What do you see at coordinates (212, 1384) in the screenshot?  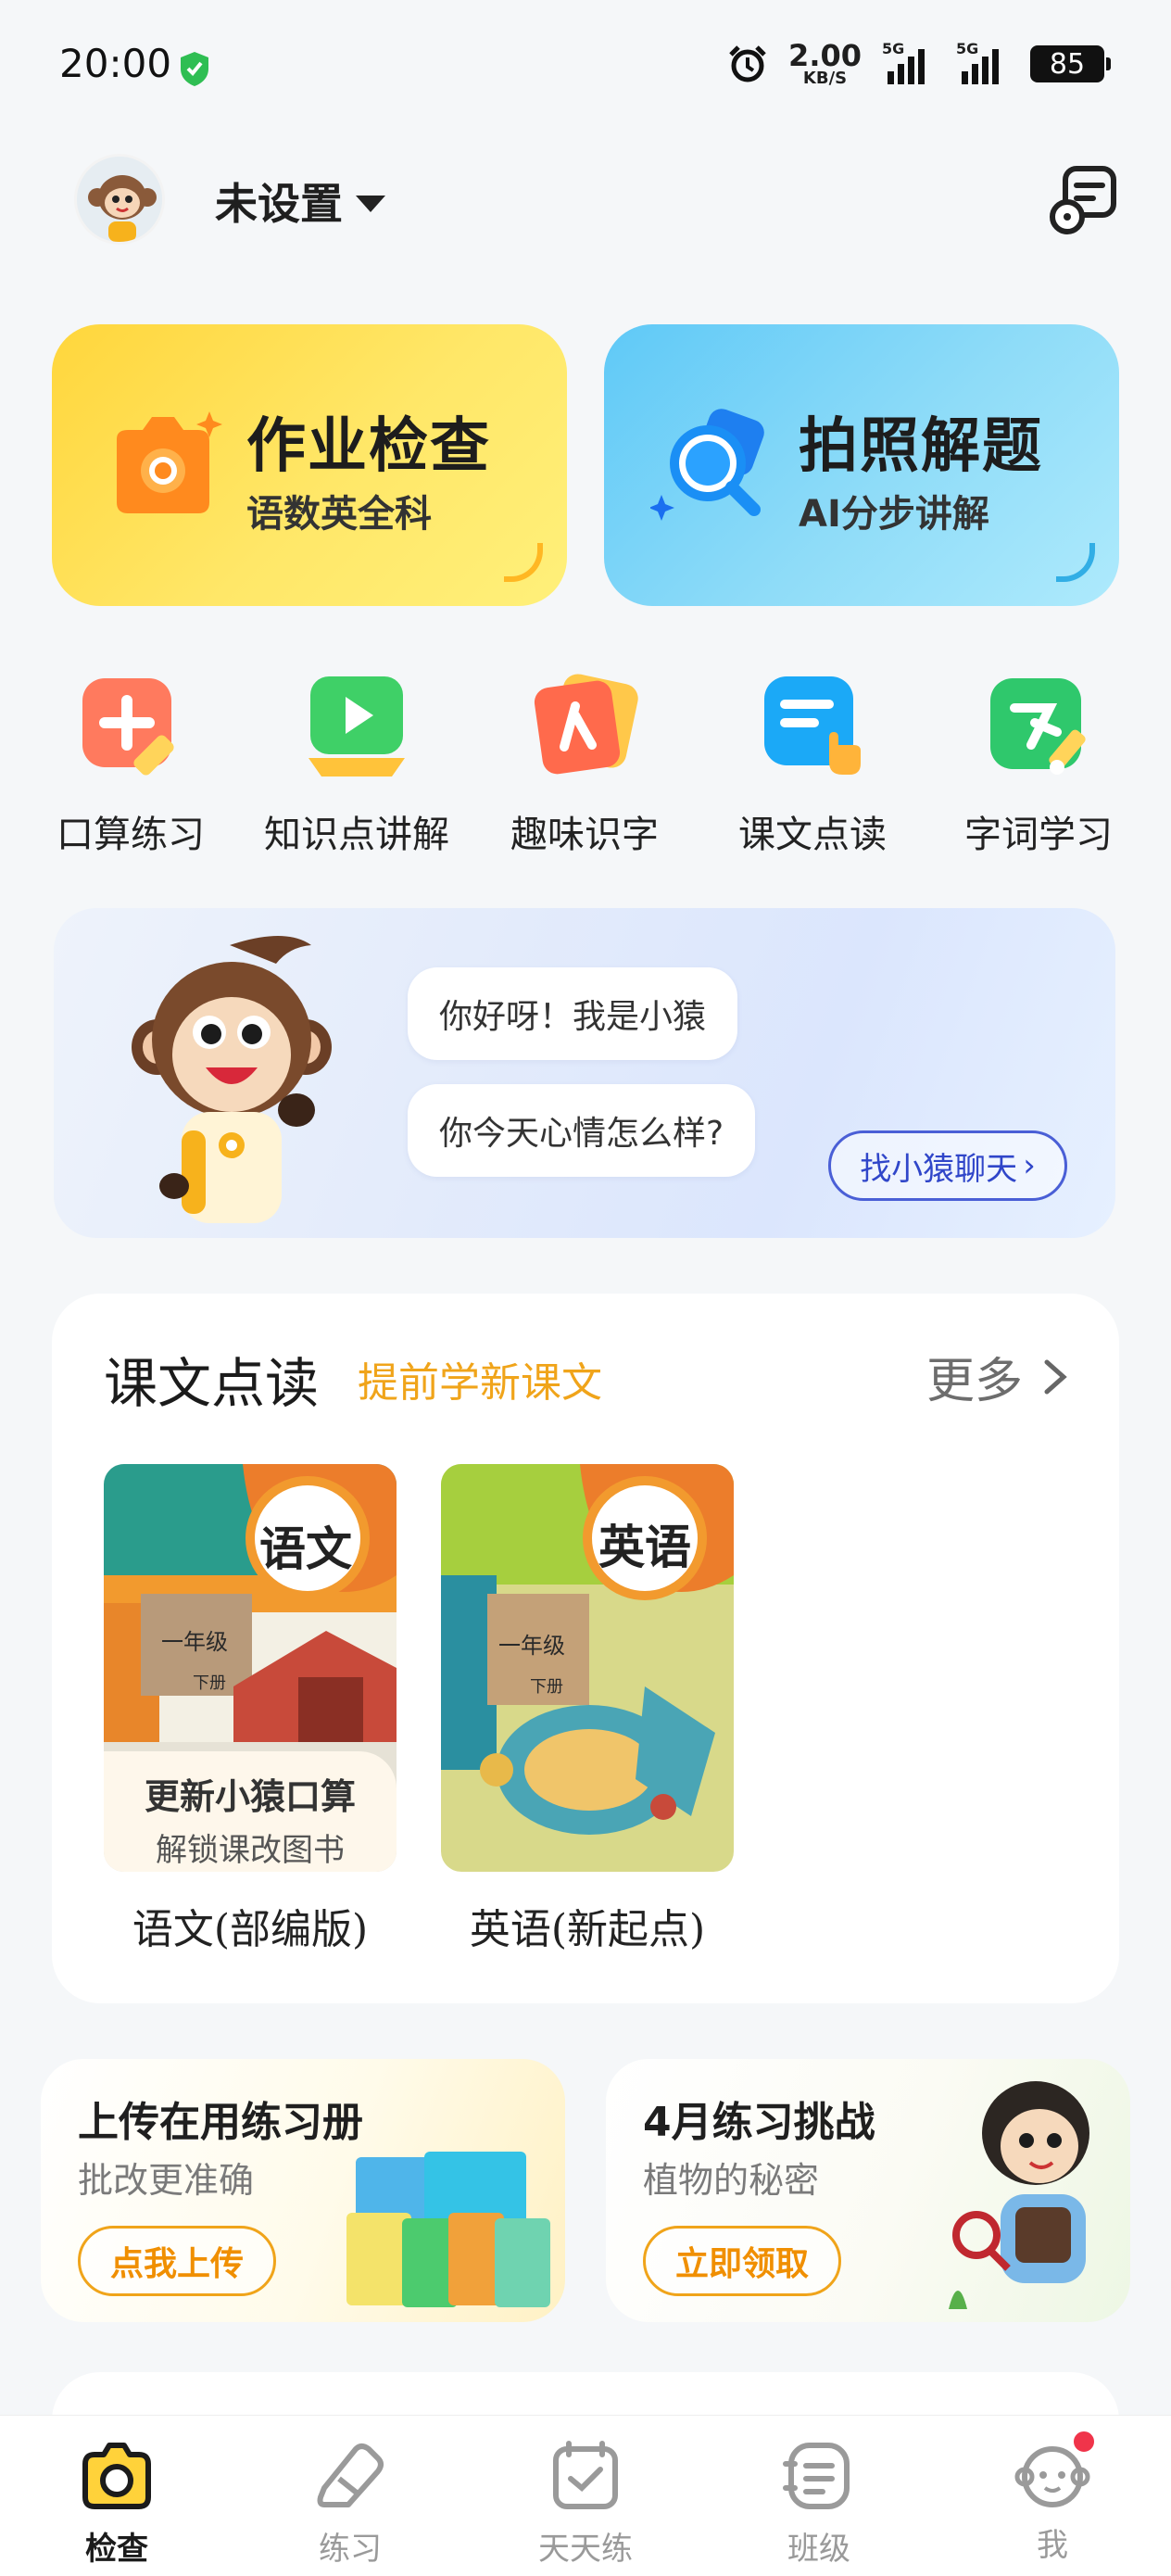 I see `section-title: 课文点读` at bounding box center [212, 1384].